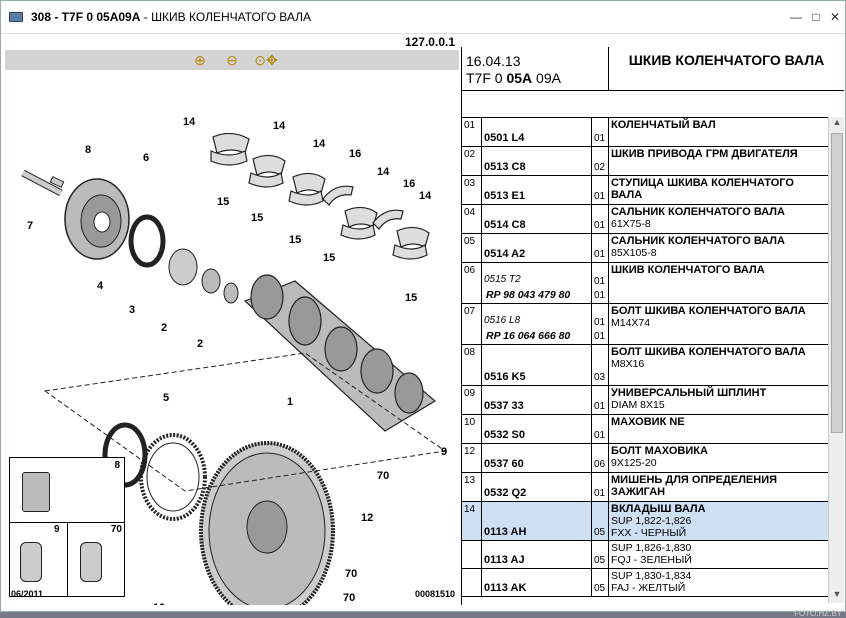 This screenshot has width=846, height=618. Describe the element at coordinates (537, 400) in the screenshot. I see `row-code-cell: 0537 33` at that location.